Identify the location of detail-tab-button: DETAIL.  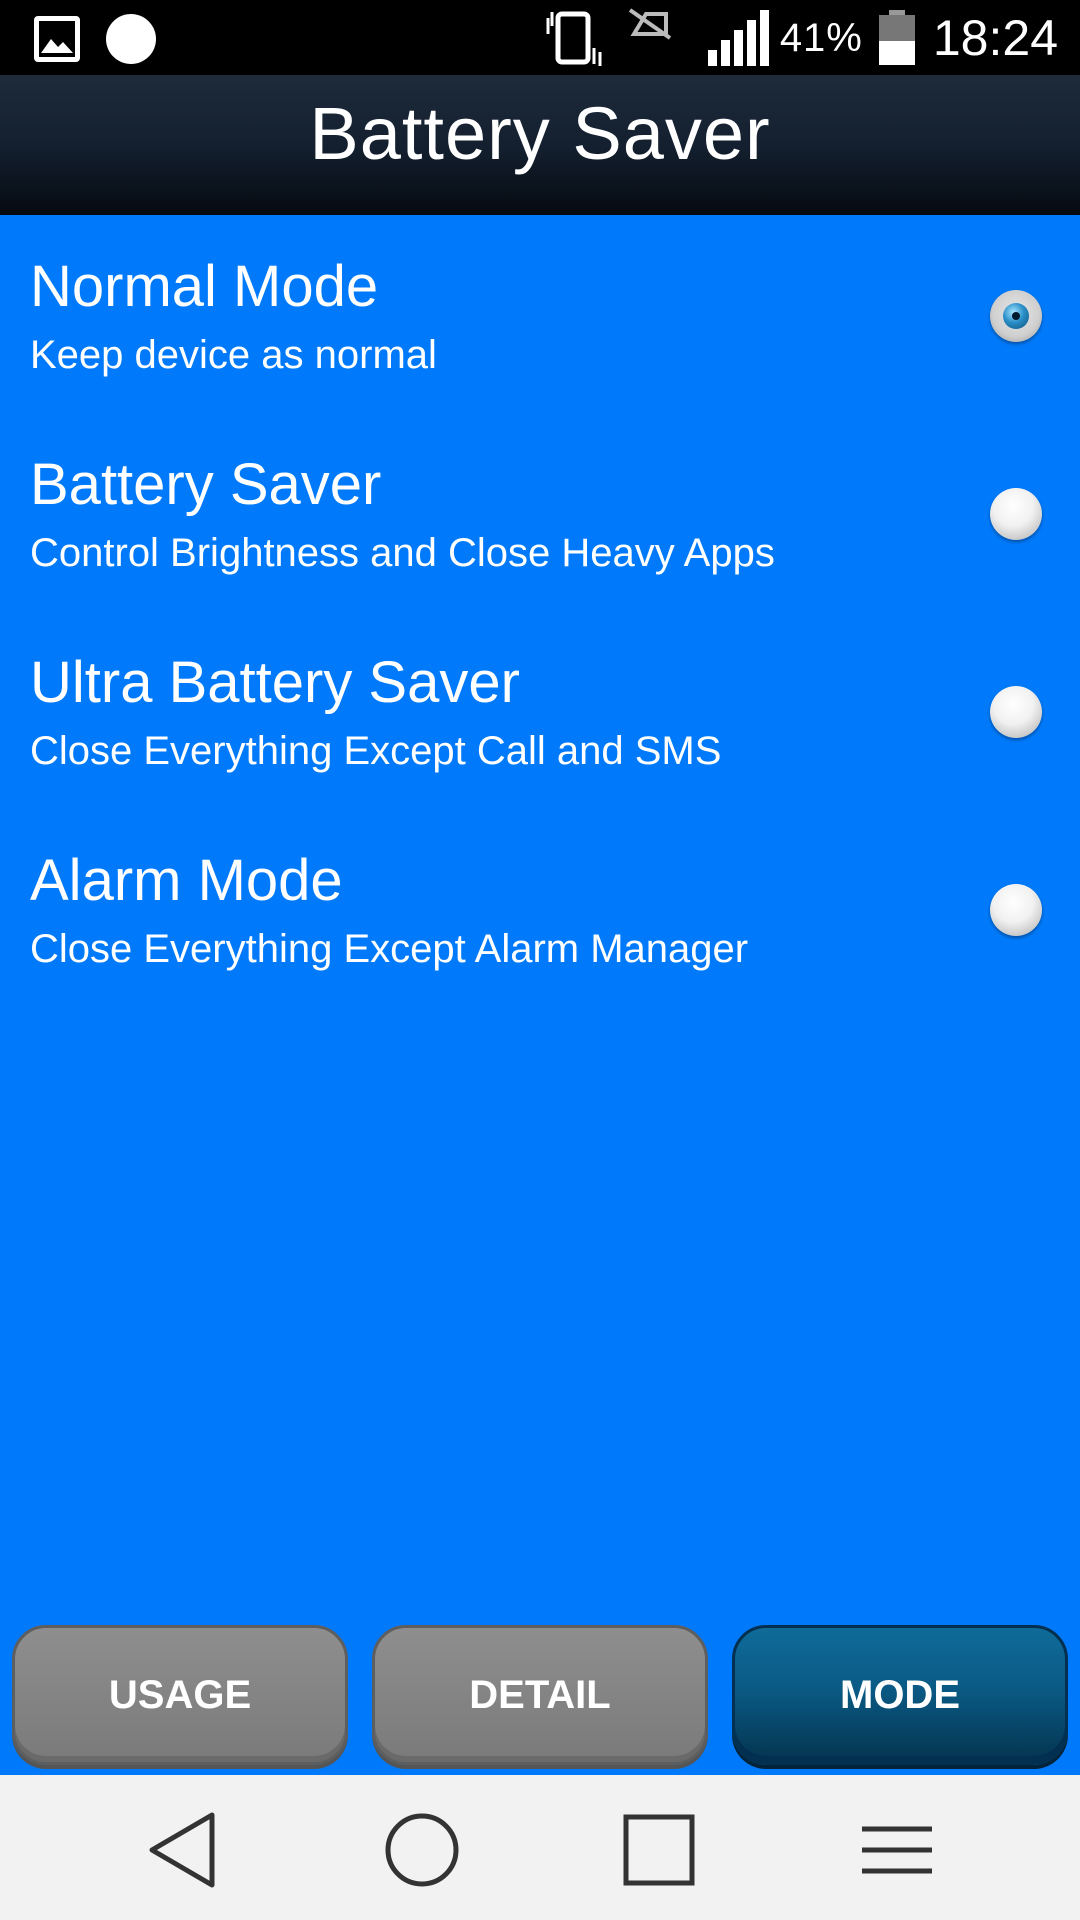
(540, 1695).